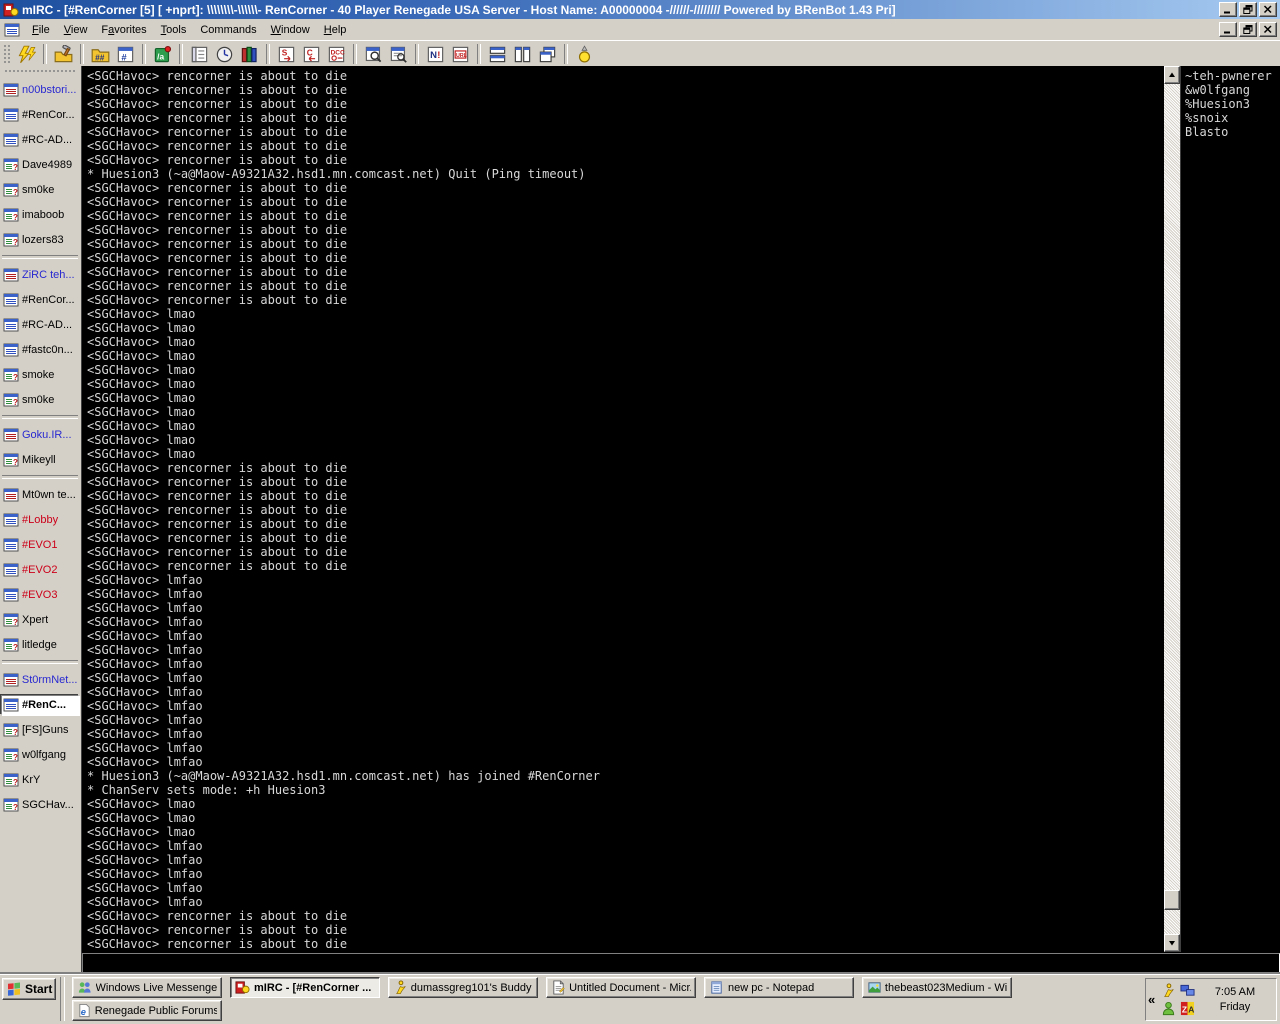  What do you see at coordinates (125, 54) in the screenshot?
I see `channel-list-button: #` at bounding box center [125, 54].